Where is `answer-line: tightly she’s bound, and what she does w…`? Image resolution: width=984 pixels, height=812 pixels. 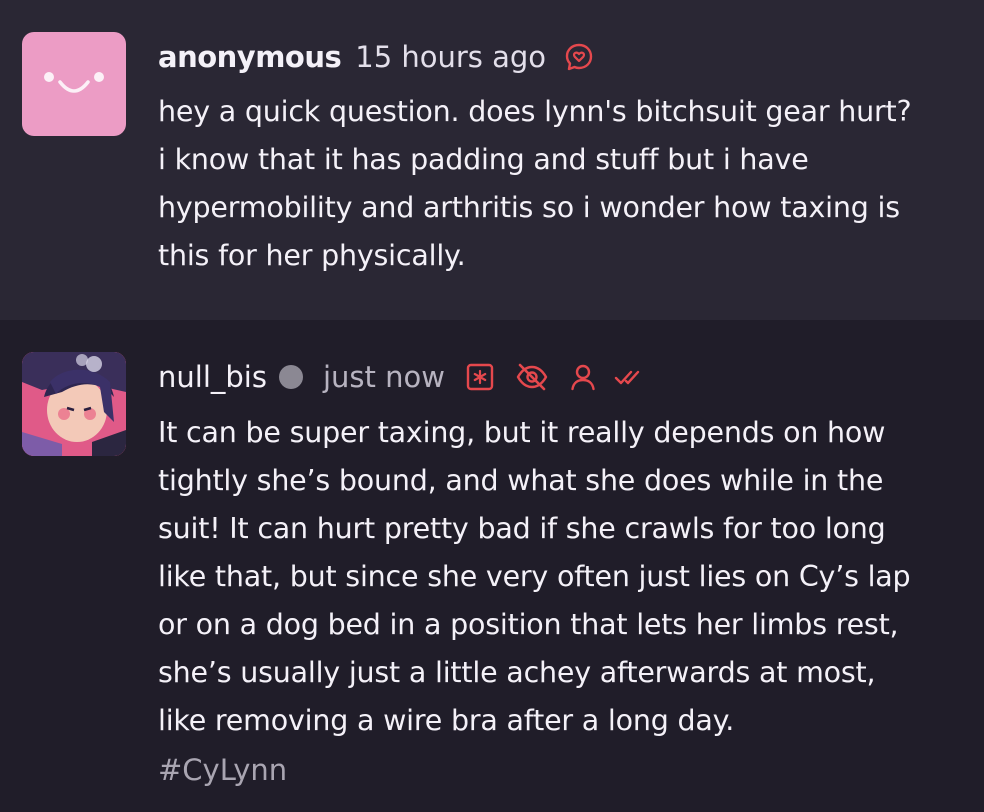
answer-line: tightly she’s bound, and what she does w… is located at coordinates (521, 480).